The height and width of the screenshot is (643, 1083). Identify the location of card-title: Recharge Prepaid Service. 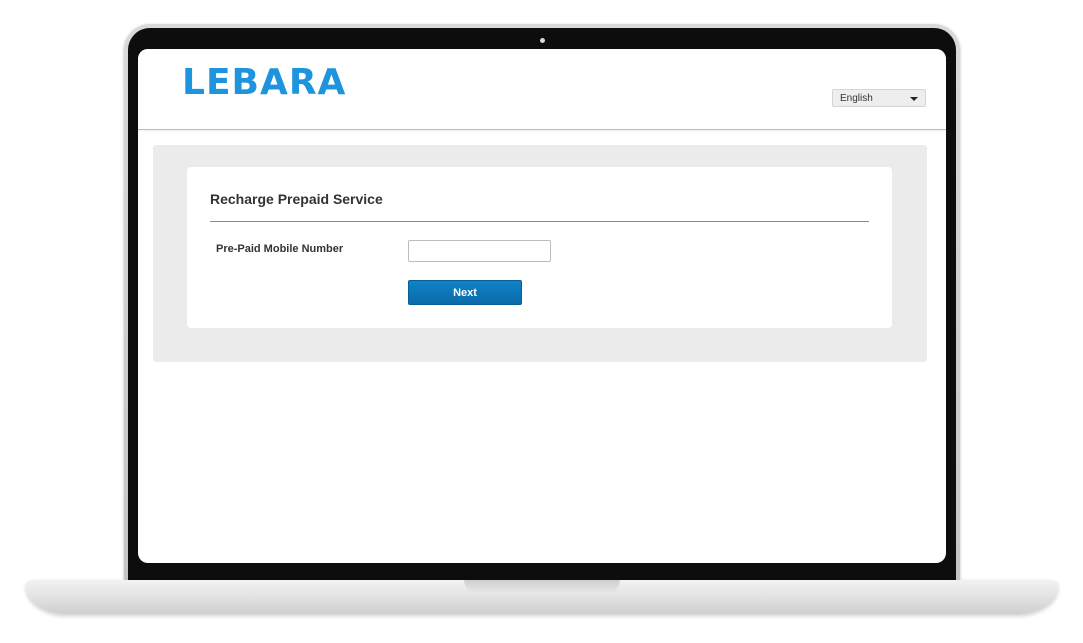
(296, 199).